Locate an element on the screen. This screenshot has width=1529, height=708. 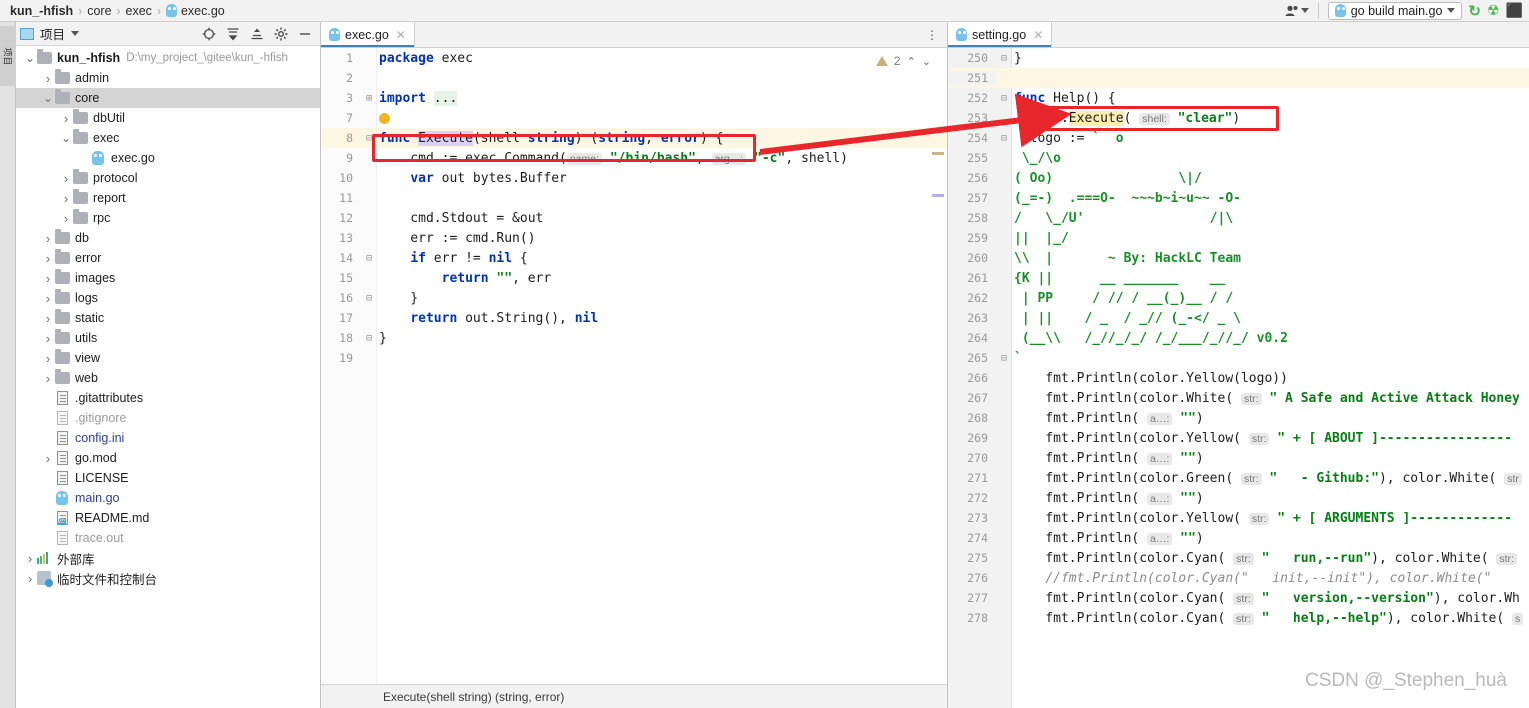
code-line: 2 is located at coordinates (634, 78).